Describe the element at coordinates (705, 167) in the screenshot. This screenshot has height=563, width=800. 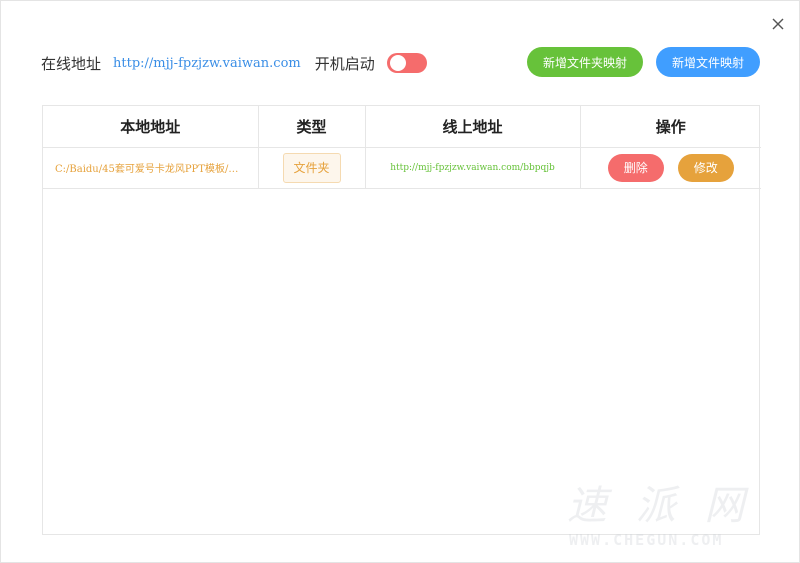
I see `edit-button: 修改` at that location.